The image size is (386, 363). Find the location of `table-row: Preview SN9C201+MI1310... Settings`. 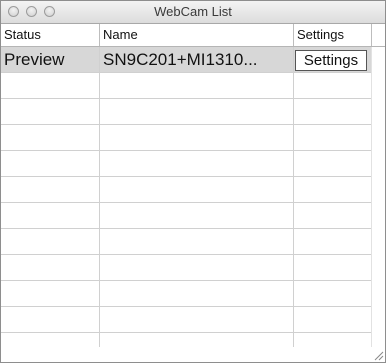

table-row: Preview SN9C201+MI1310... Settings is located at coordinates (186, 60).